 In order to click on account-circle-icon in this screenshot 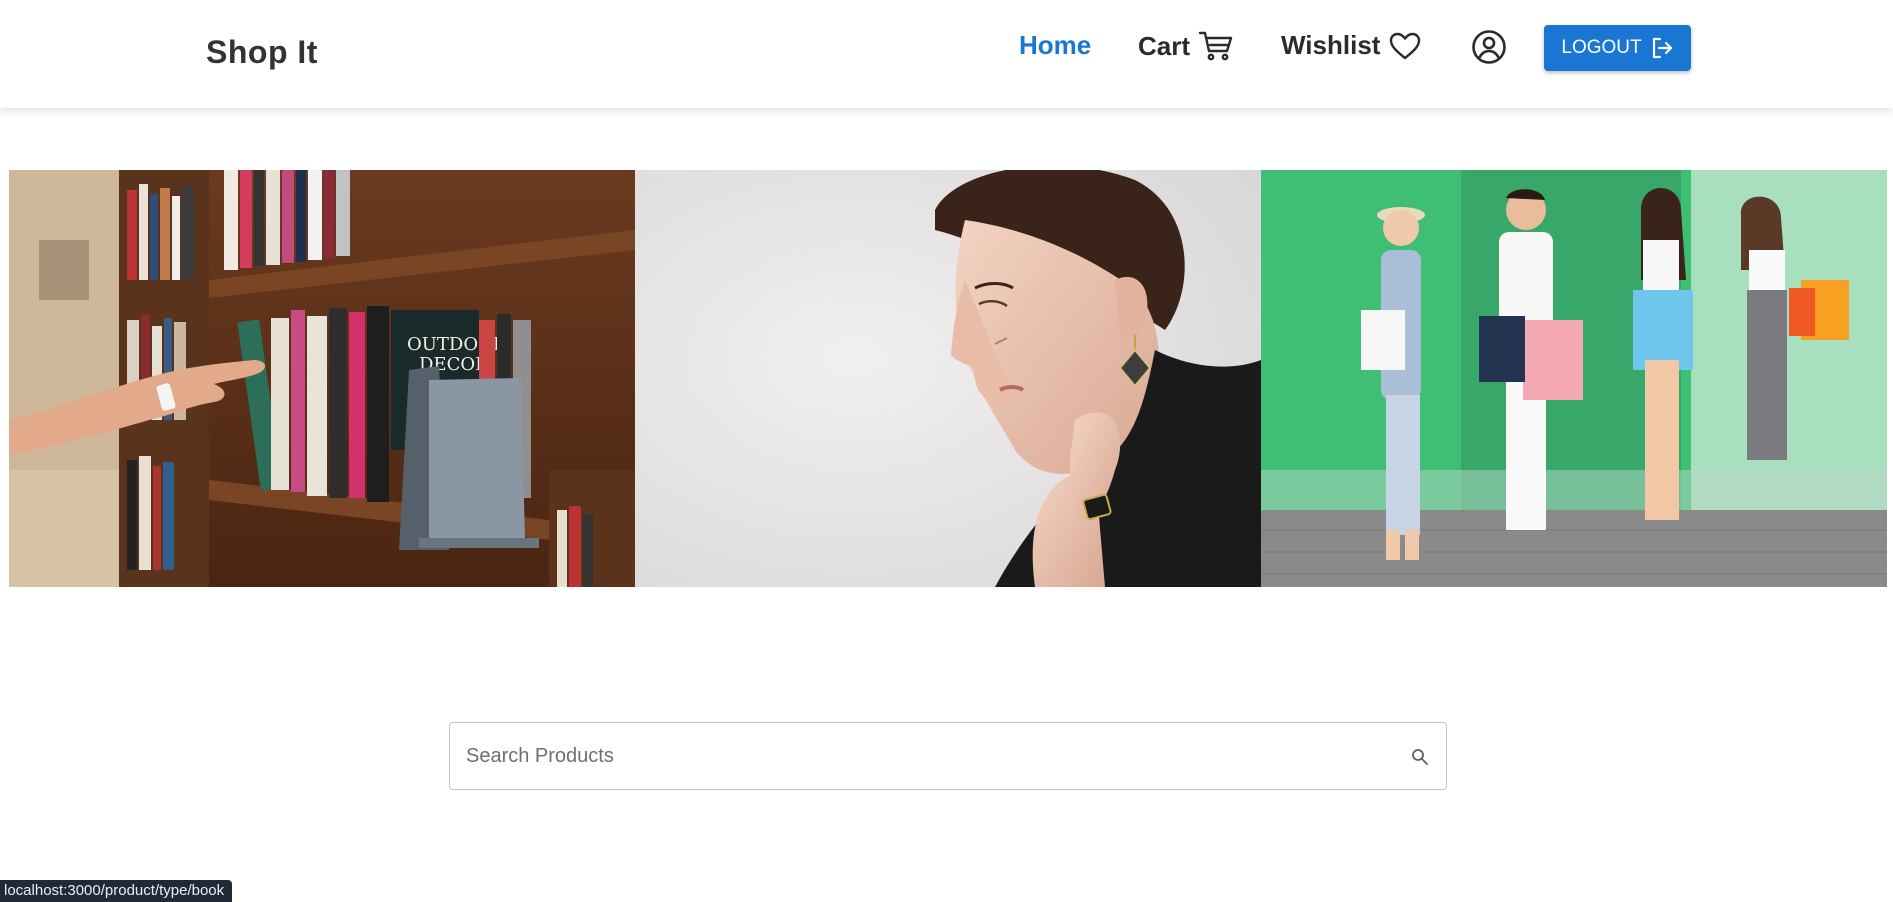, I will do `click(1489, 47)`.